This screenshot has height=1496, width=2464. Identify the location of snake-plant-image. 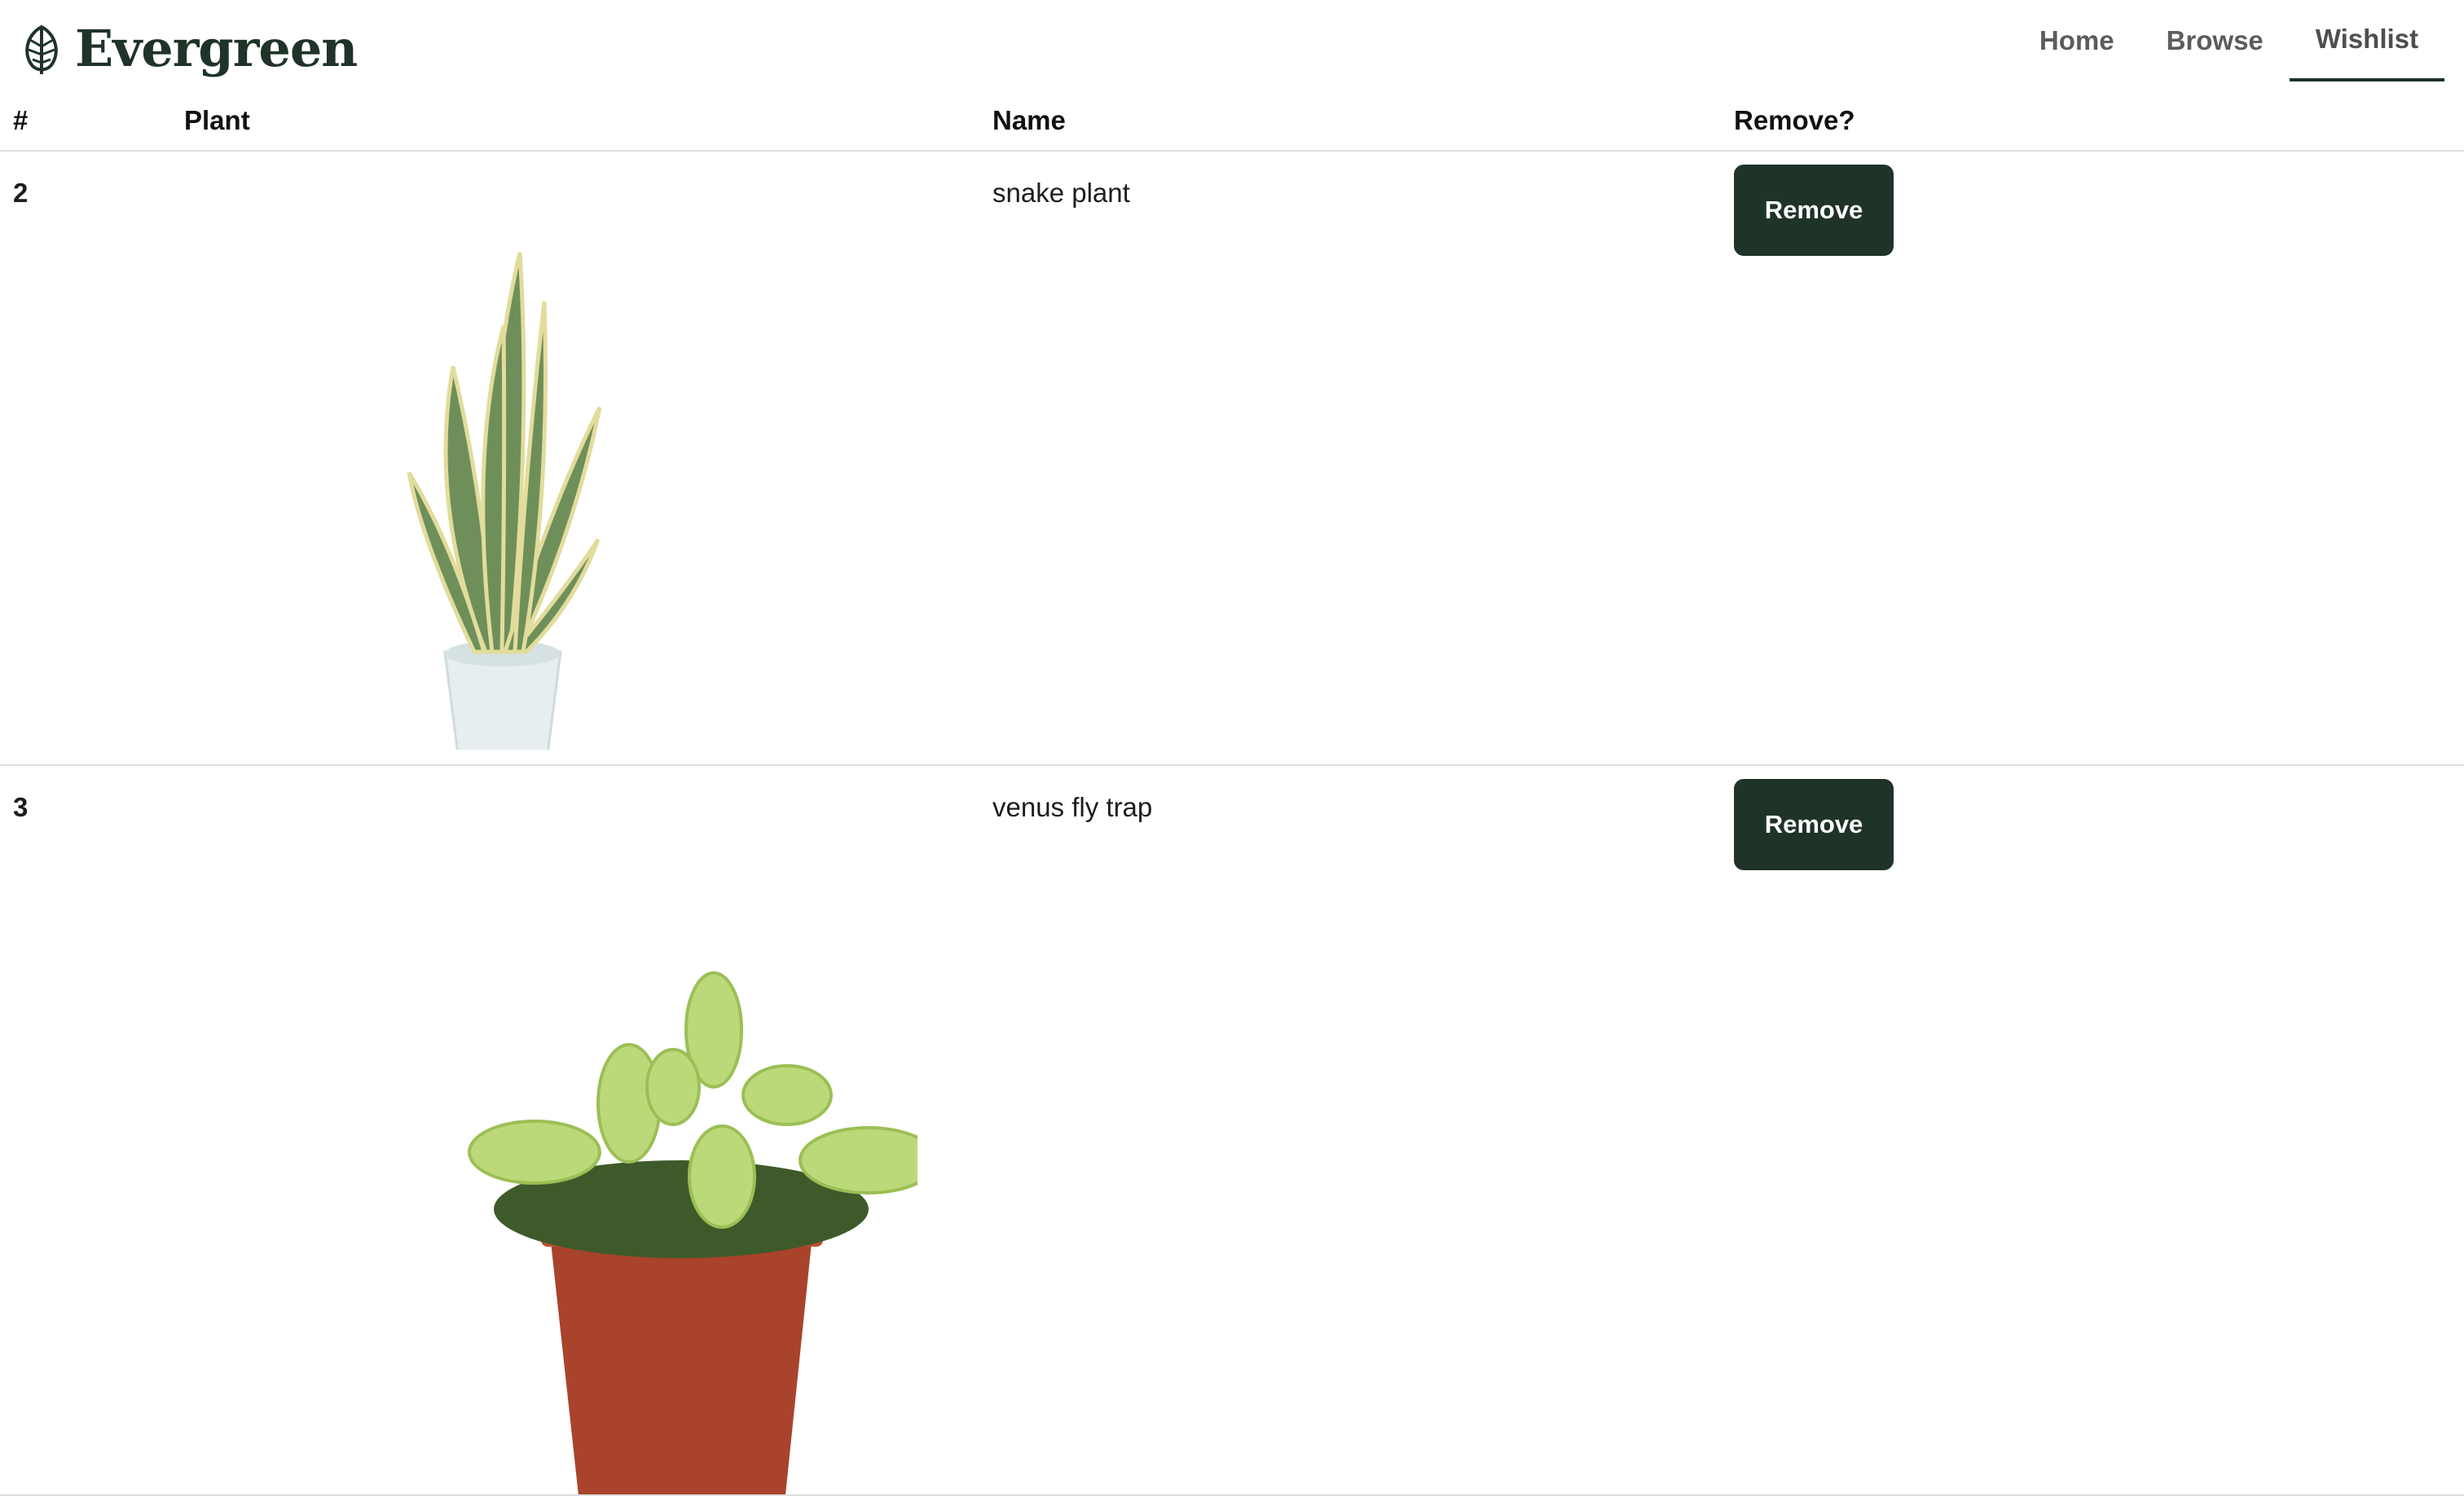
(504, 501).